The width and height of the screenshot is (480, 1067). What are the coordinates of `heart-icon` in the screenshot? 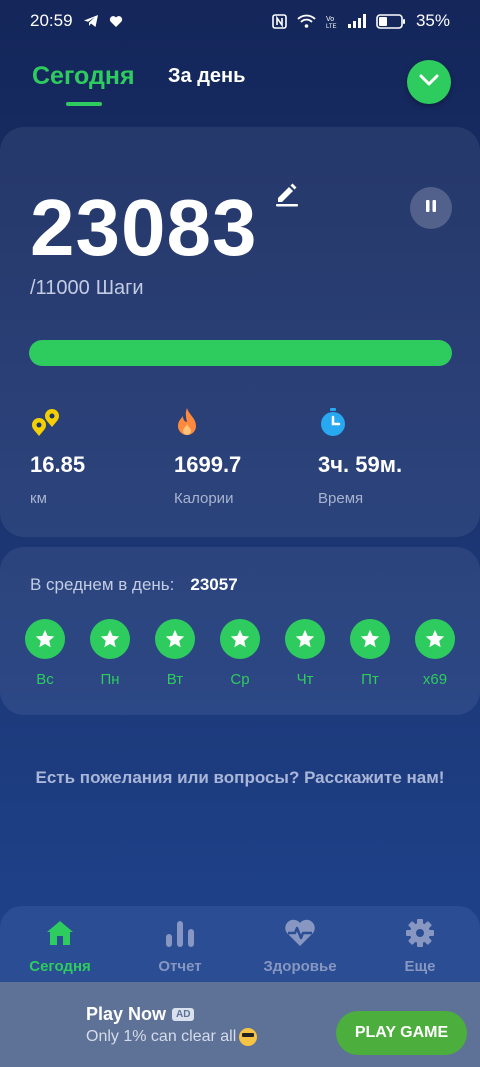 It's located at (116, 21).